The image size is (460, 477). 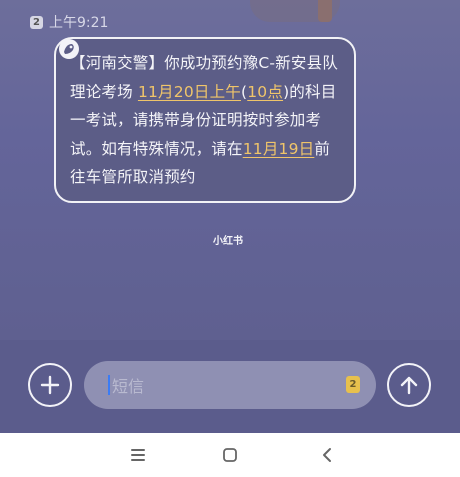 I want to click on message-input-placeholder: 短信, so click(x=128, y=386).